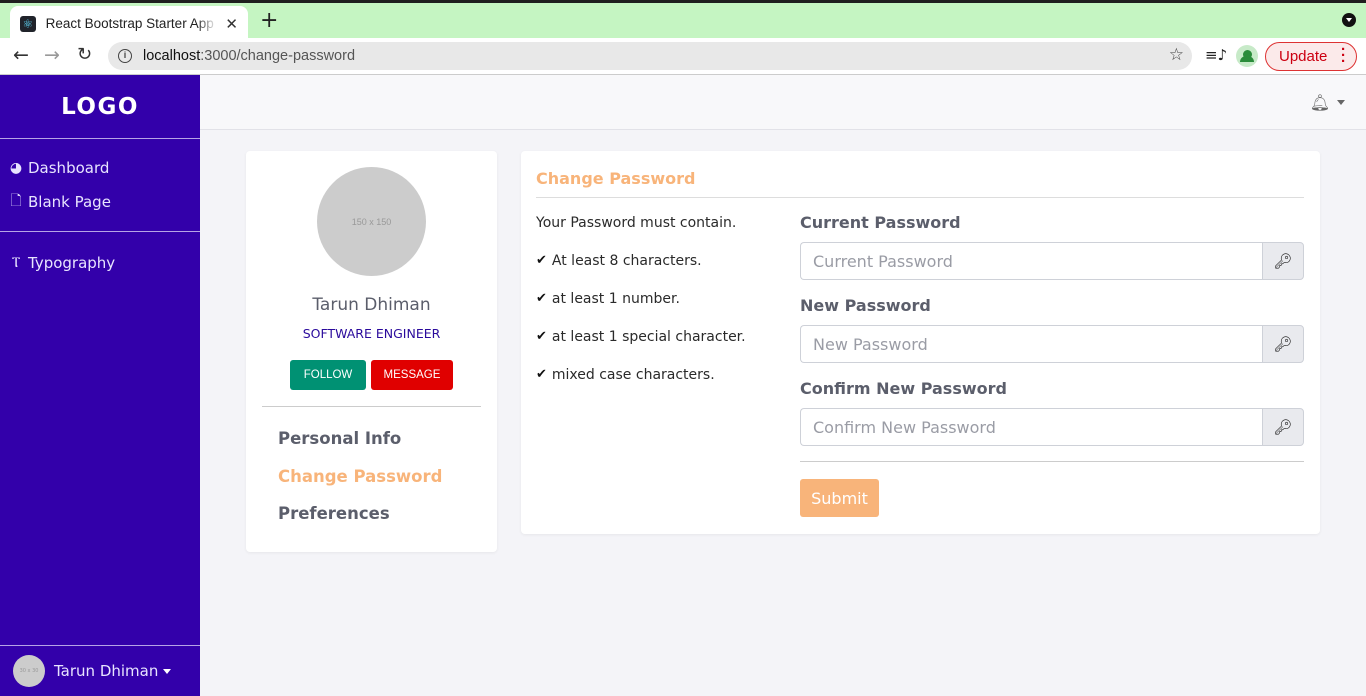 This screenshot has width=1366, height=696. Describe the element at coordinates (412, 375) in the screenshot. I see `message-button: MESSAGE` at that location.